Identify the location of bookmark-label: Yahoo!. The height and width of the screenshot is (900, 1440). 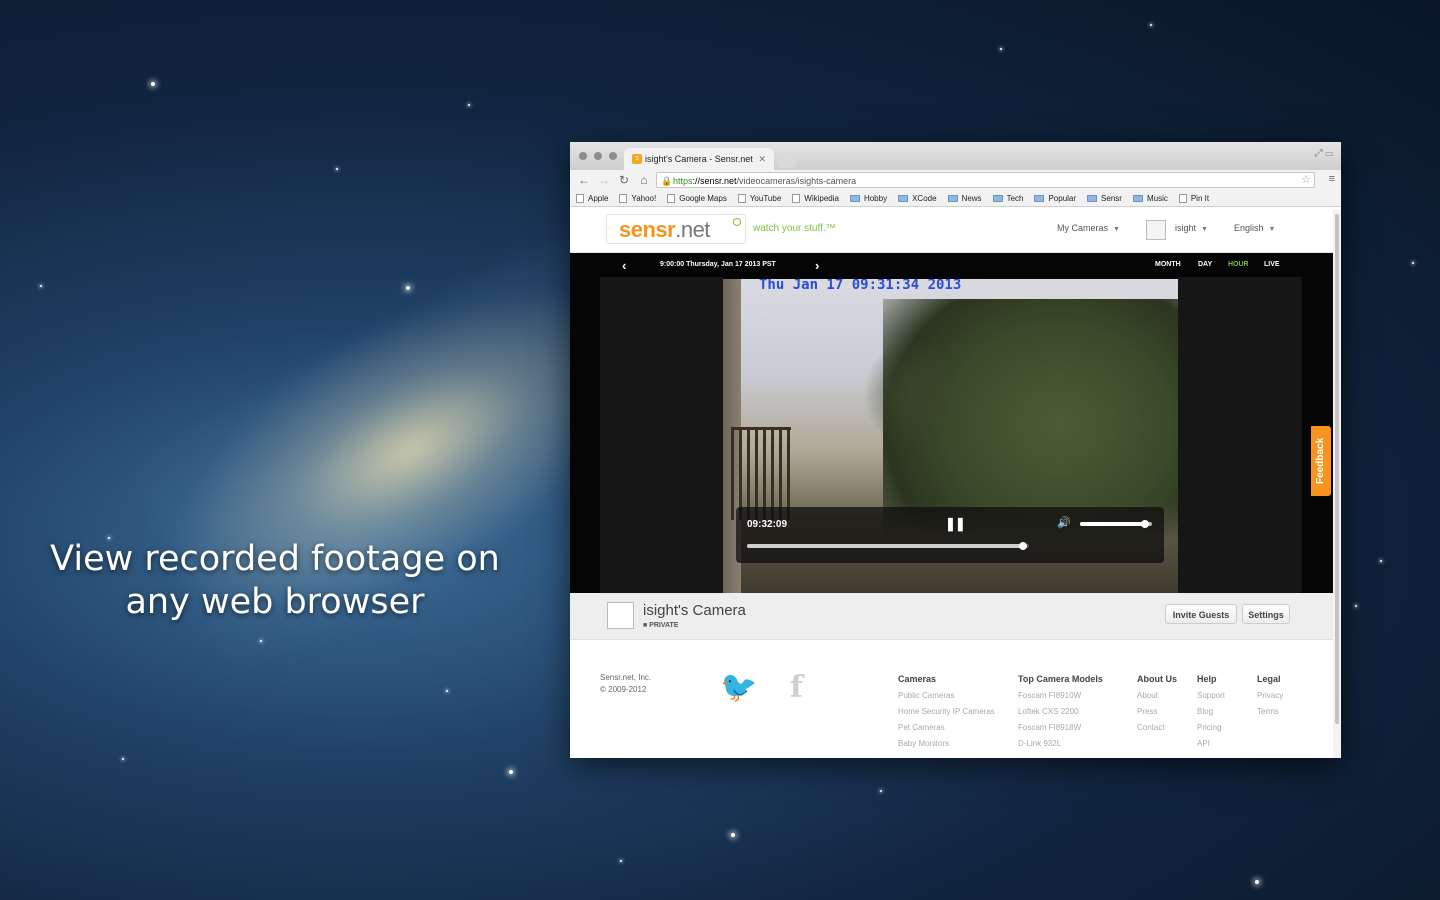
(644, 198).